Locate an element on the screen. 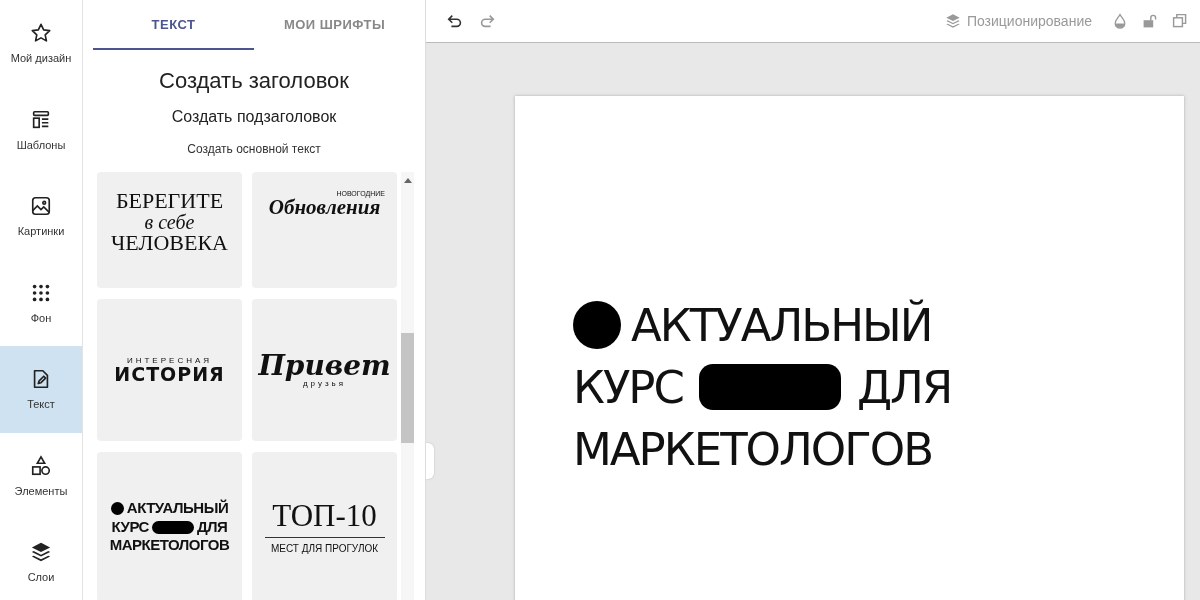 This screenshot has width=1200, height=600. template-text: МАРКЕТОЛОГОВ is located at coordinates (169, 546).